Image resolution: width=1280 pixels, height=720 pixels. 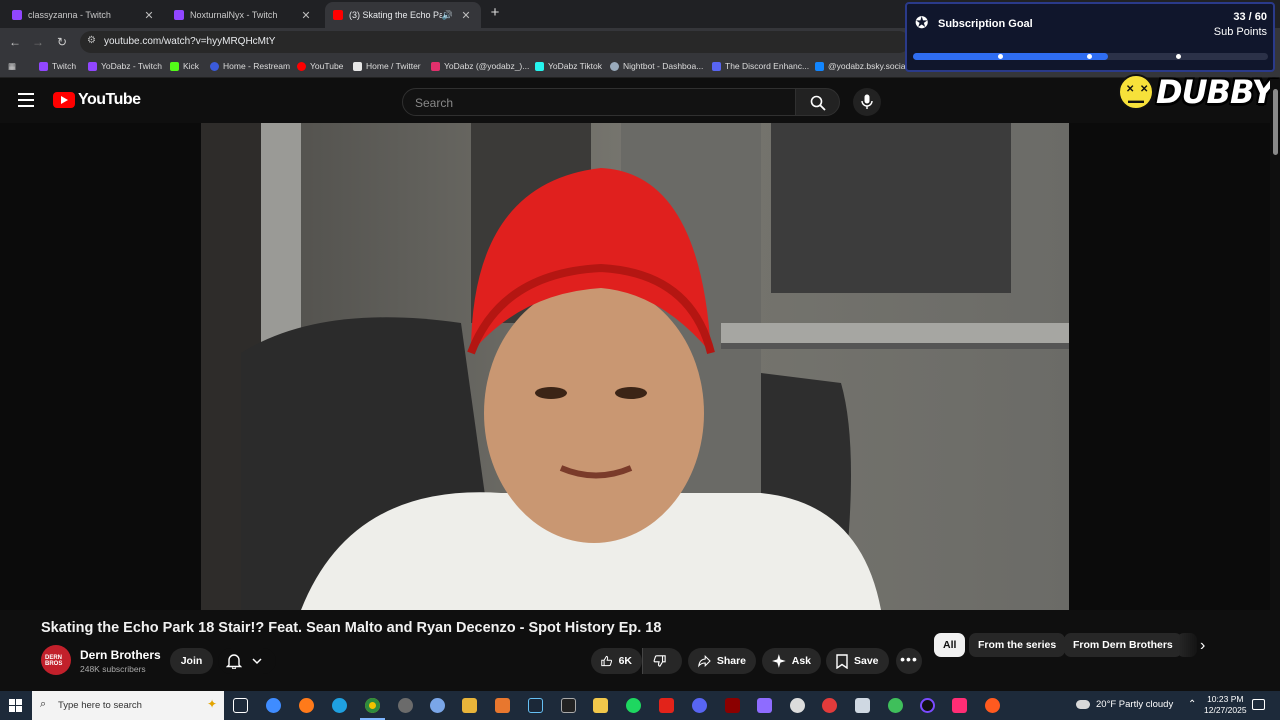 What do you see at coordinates (1275, 385) in the screenshot?
I see `page-scrollbar` at bounding box center [1275, 385].